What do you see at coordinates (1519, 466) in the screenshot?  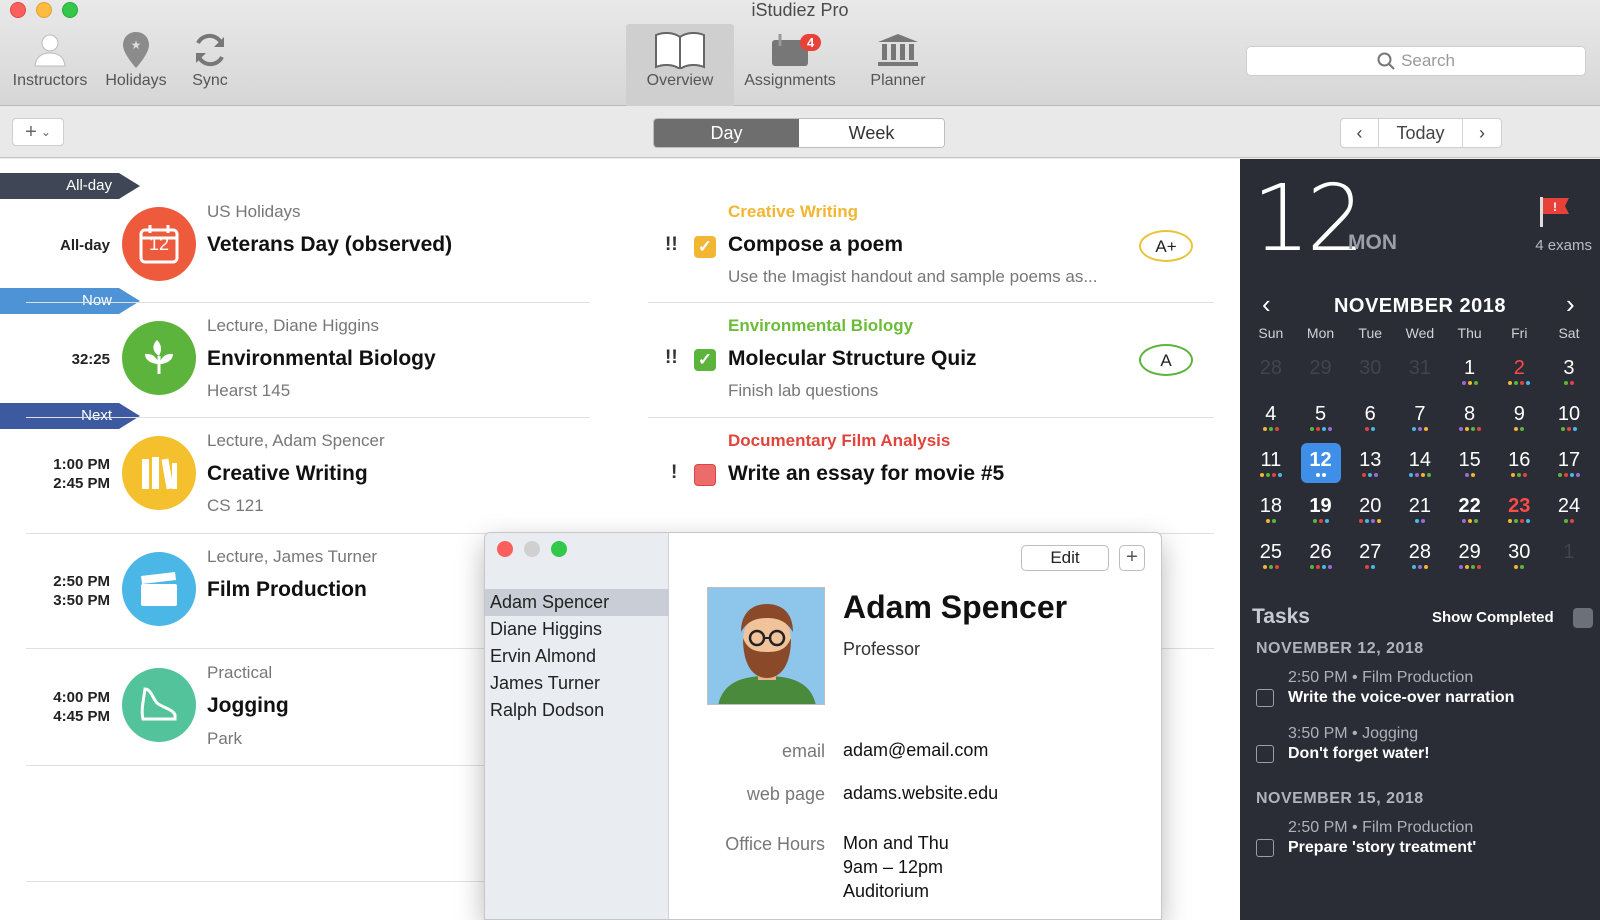 I see `calendar-day: 16` at bounding box center [1519, 466].